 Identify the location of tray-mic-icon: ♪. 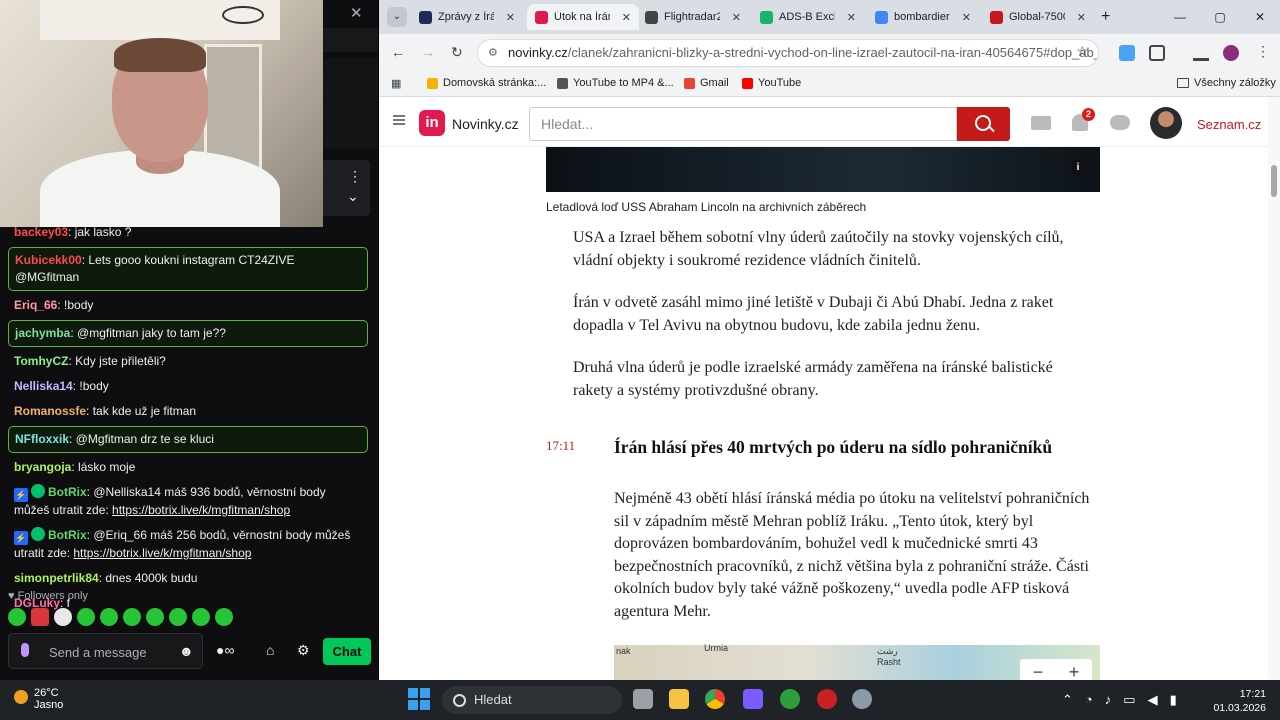
(1108, 700).